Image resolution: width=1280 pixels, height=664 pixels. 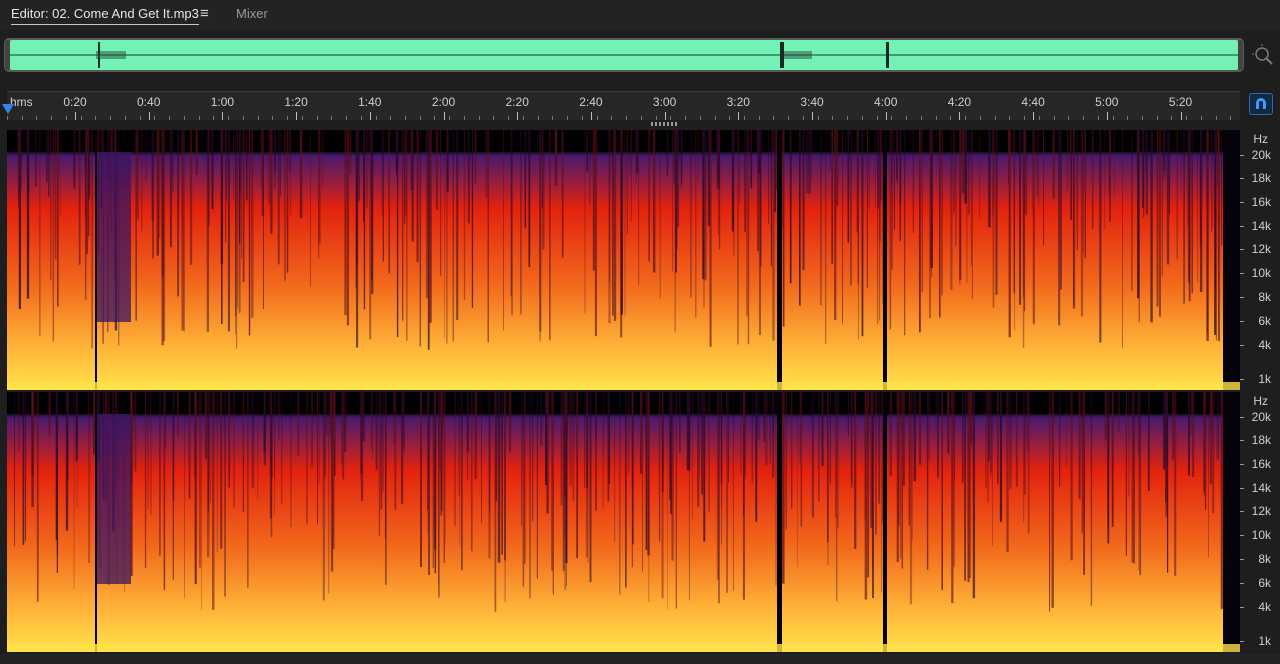 What do you see at coordinates (75, 102) in the screenshot?
I see `time-tick-label: 0:20` at bounding box center [75, 102].